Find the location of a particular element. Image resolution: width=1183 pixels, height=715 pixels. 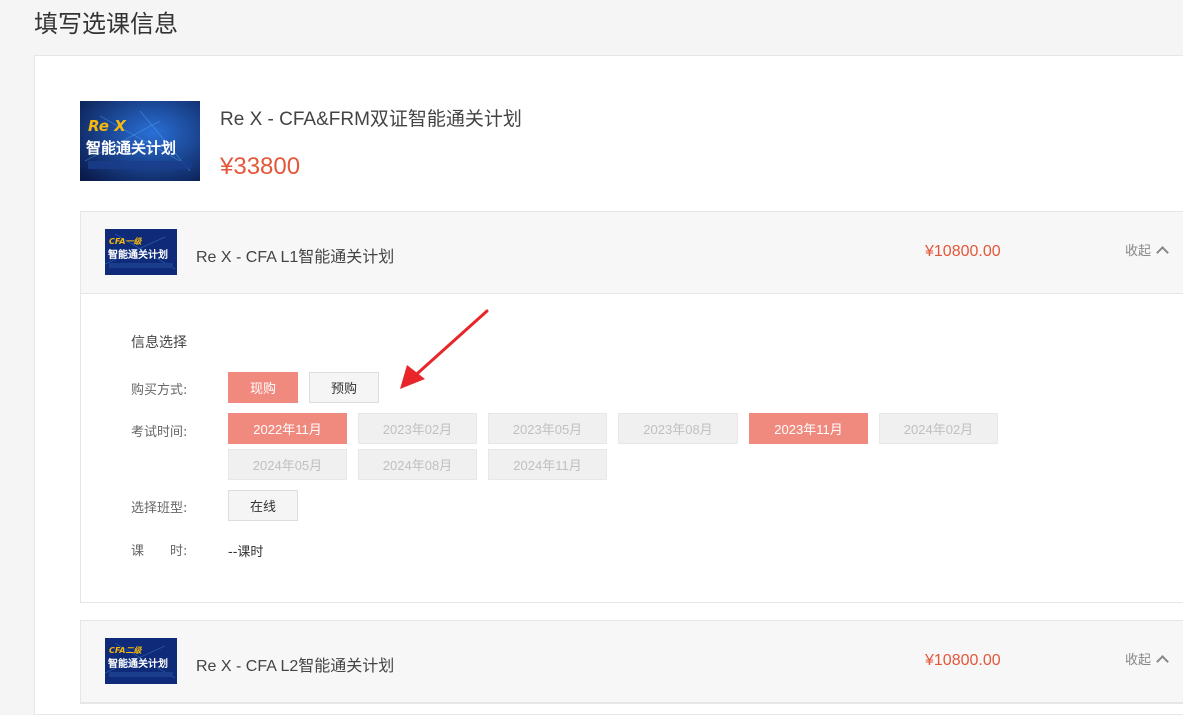

package-thumbnail: Re X 智能通关计划 is located at coordinates (140, 141).